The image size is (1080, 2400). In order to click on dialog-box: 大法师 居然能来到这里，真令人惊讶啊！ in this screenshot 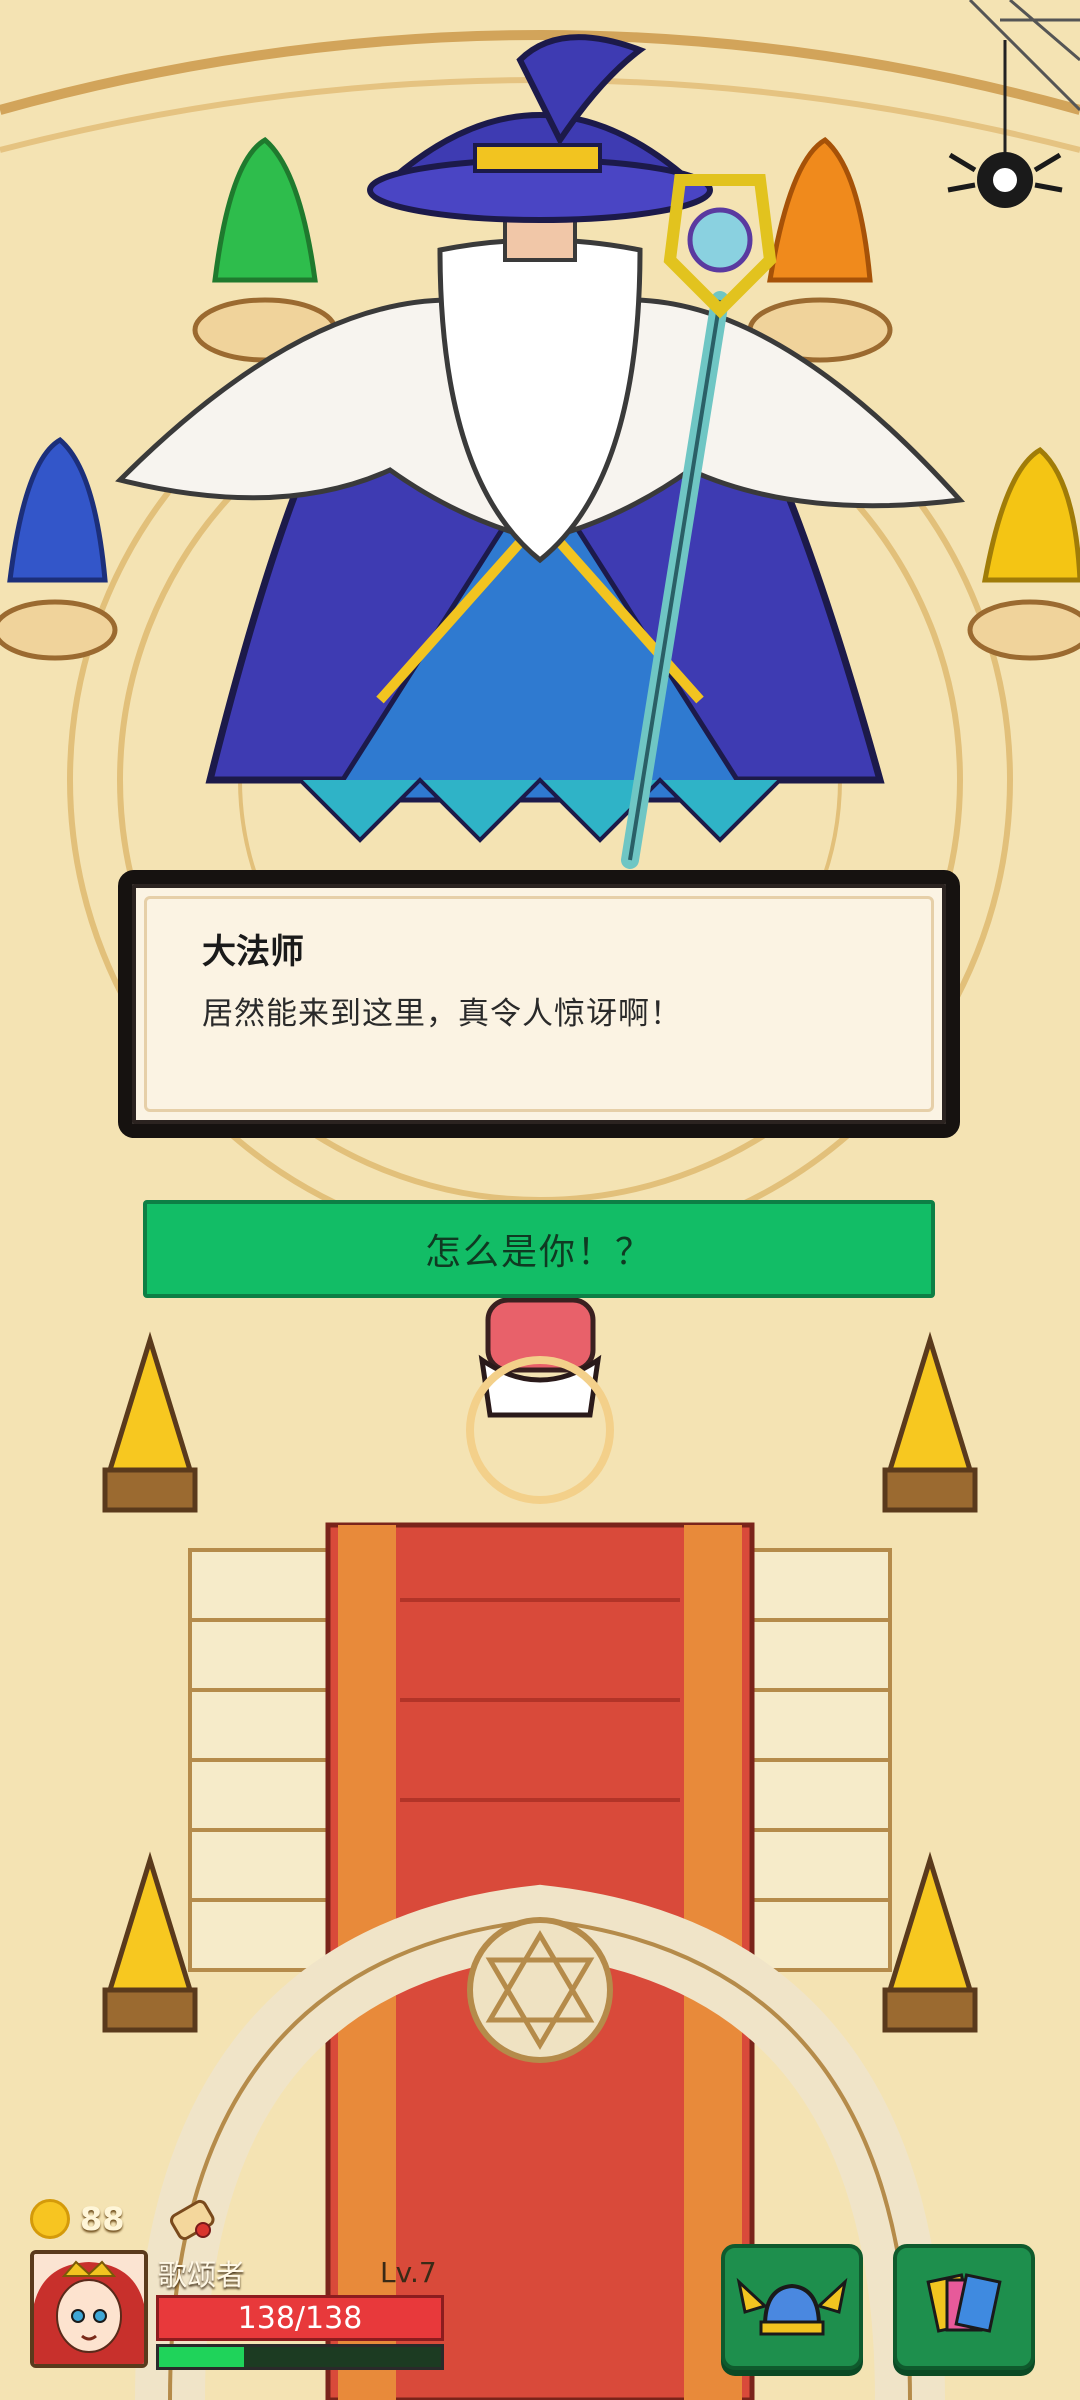, I will do `click(539, 1004)`.